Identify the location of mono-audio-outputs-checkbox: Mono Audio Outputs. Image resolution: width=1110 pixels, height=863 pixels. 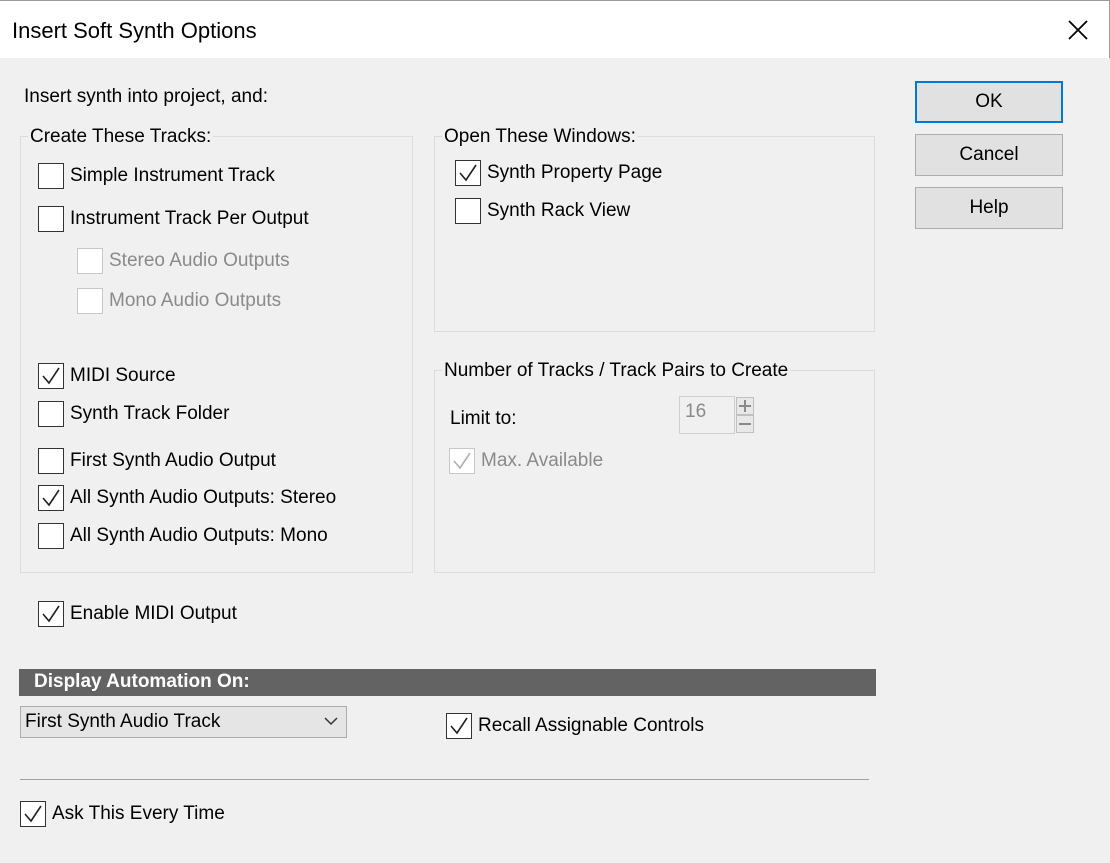
(179, 301).